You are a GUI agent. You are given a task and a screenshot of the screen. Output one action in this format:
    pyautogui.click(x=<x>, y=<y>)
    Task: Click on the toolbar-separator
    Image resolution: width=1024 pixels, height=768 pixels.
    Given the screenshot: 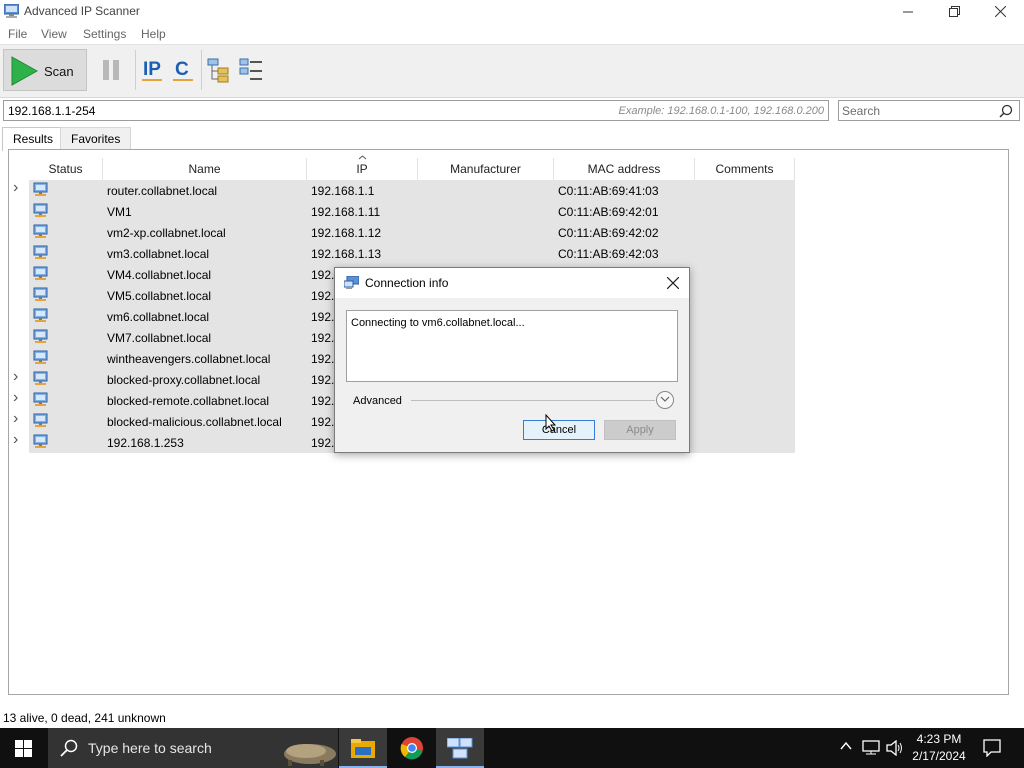 What is the action you would take?
    pyautogui.click(x=201, y=70)
    